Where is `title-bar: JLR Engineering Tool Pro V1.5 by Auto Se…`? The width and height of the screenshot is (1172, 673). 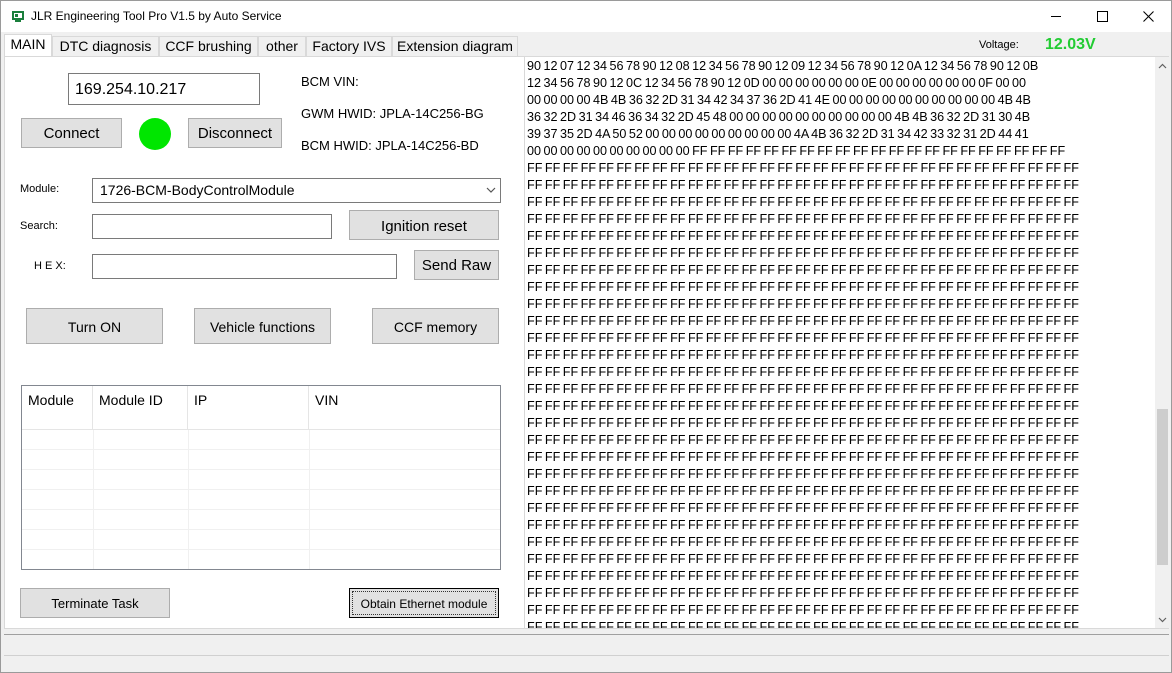
title-bar: JLR Engineering Tool Pro V1.5 by Auto Se… is located at coordinates (586, 16).